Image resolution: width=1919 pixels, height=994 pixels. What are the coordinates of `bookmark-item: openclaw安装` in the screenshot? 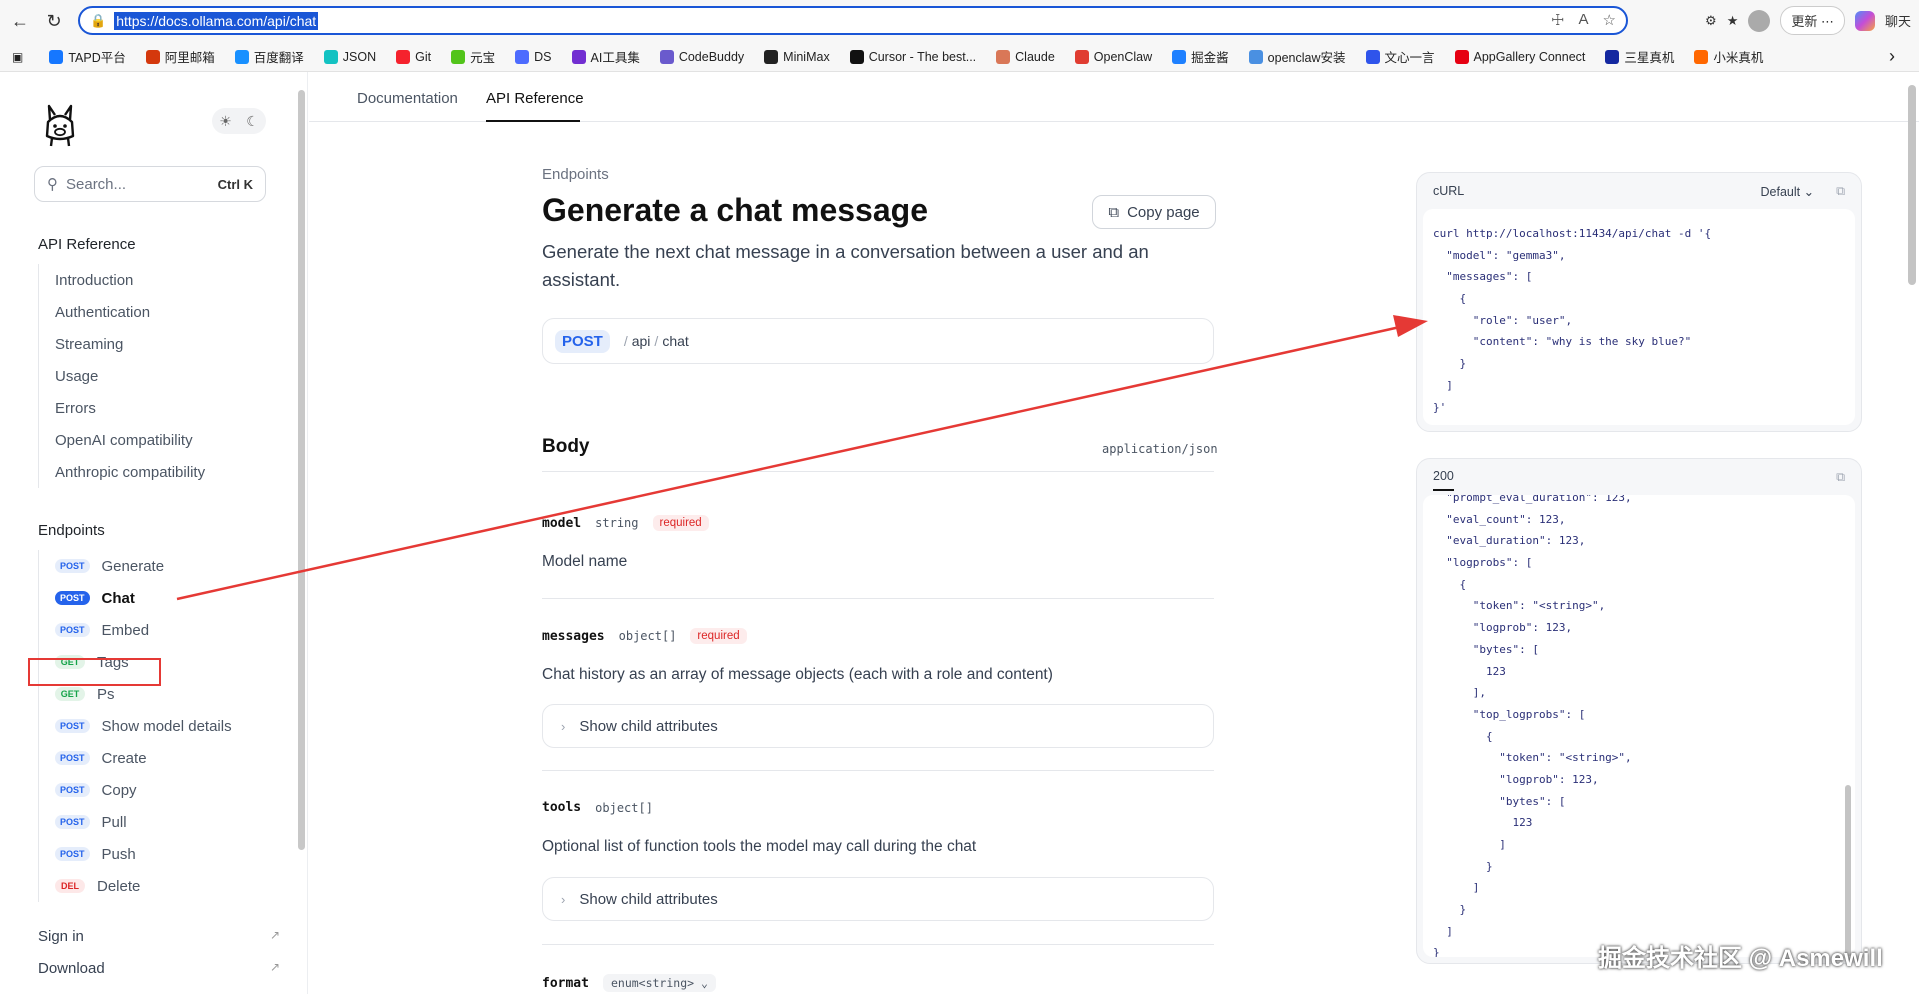 It's located at (1297, 56).